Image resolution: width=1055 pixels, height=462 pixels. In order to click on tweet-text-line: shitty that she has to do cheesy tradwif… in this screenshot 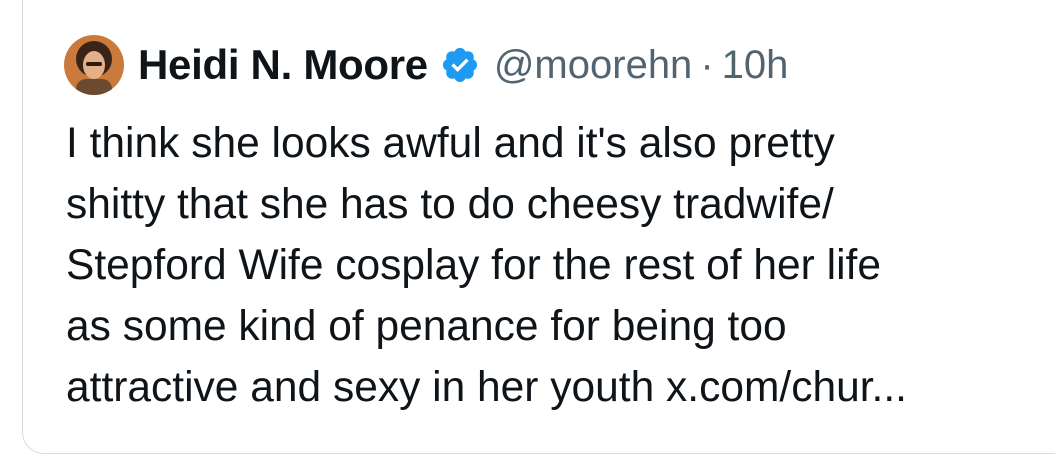, I will do `click(450, 204)`.